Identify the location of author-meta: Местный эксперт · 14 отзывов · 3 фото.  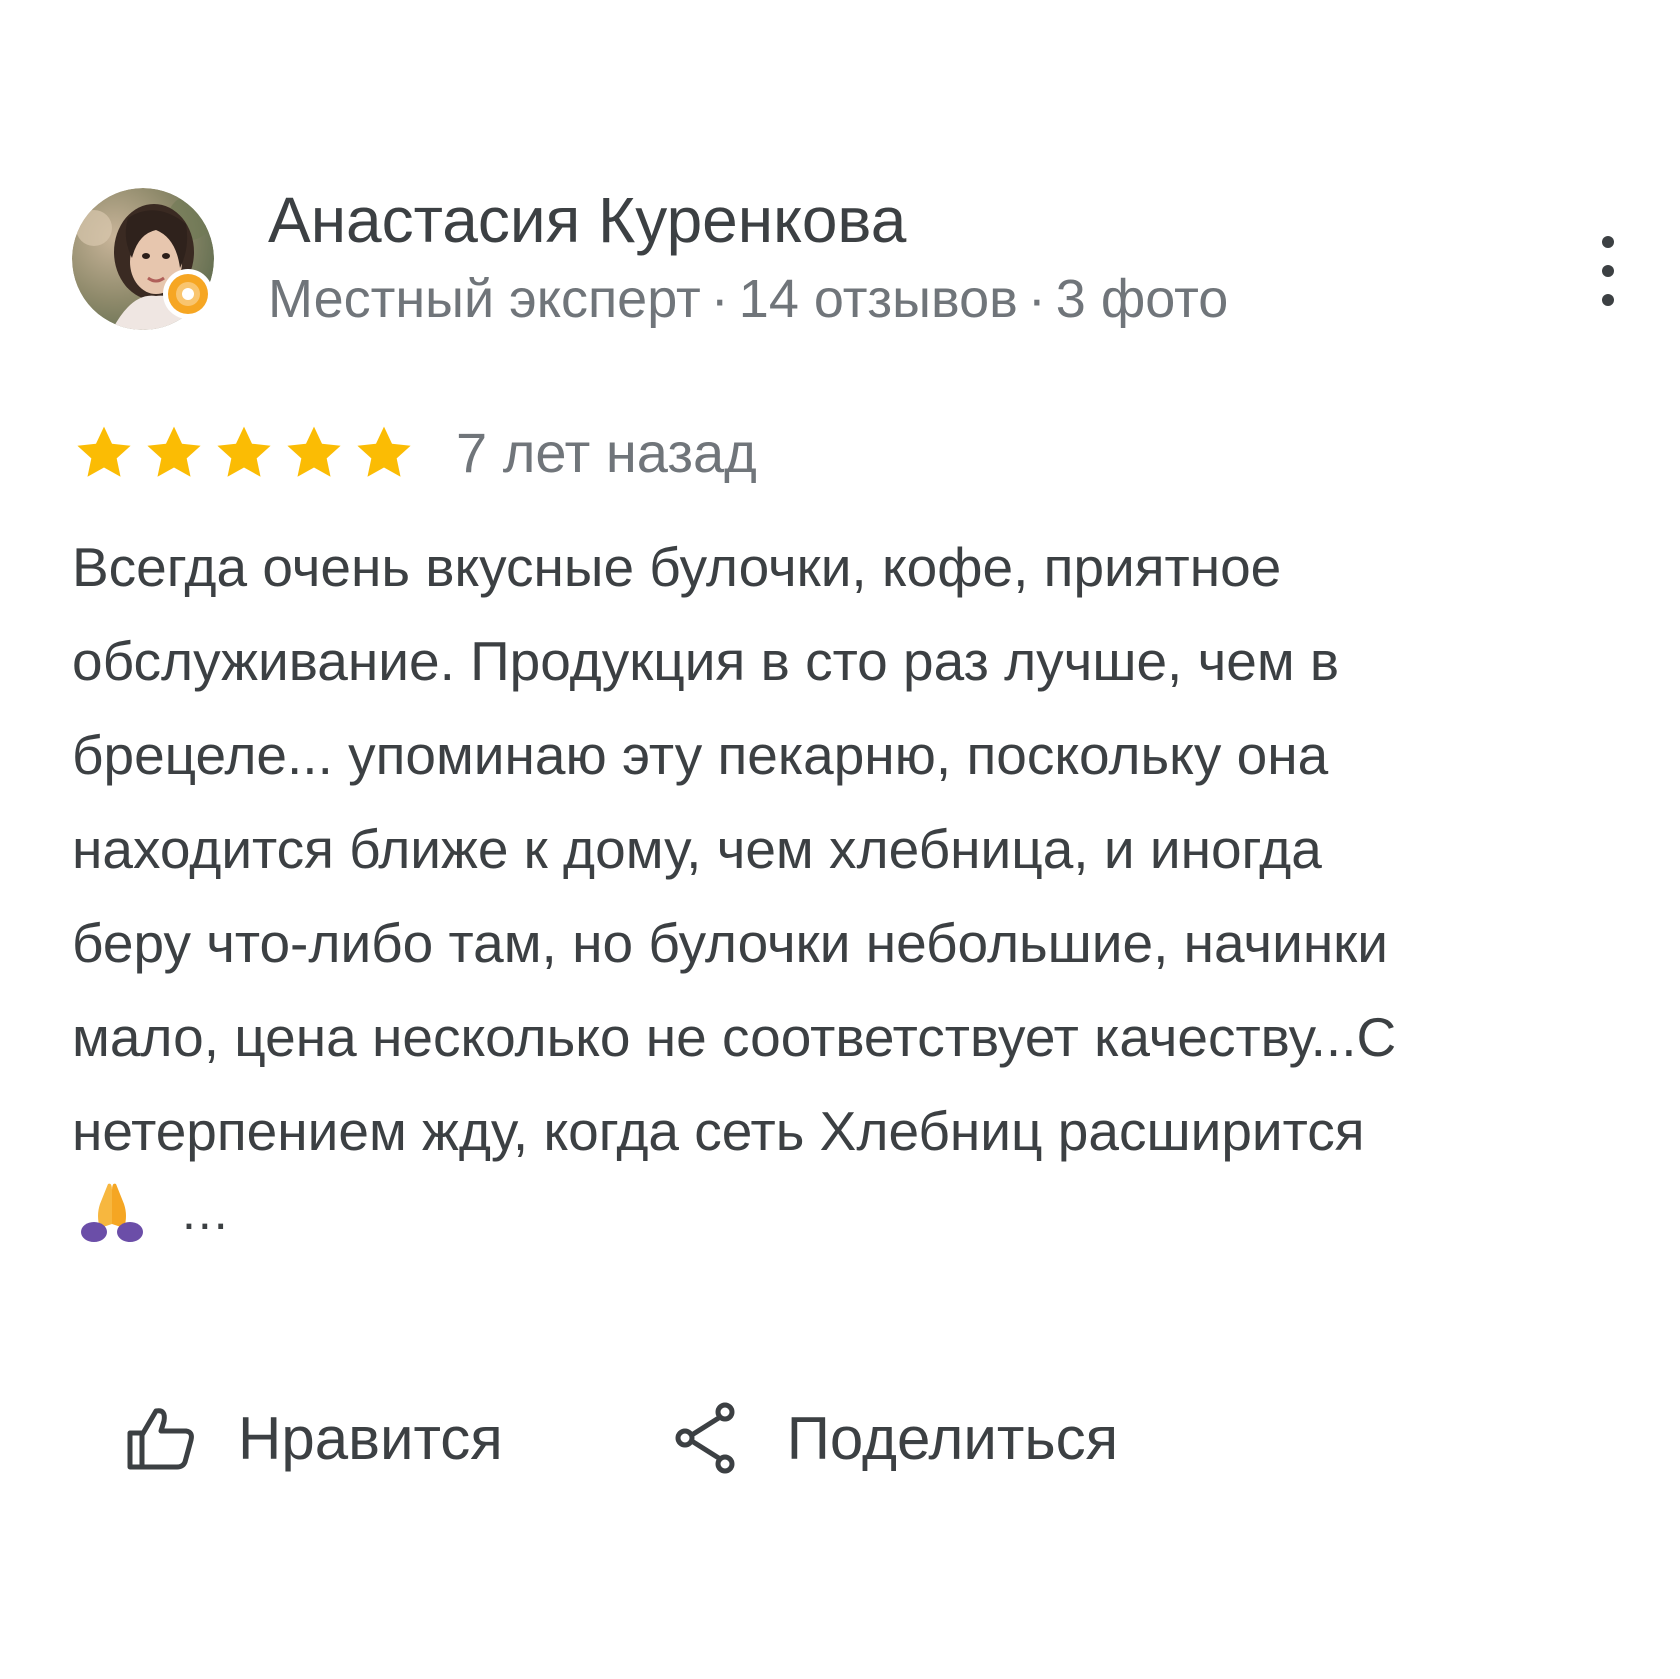
(748, 299).